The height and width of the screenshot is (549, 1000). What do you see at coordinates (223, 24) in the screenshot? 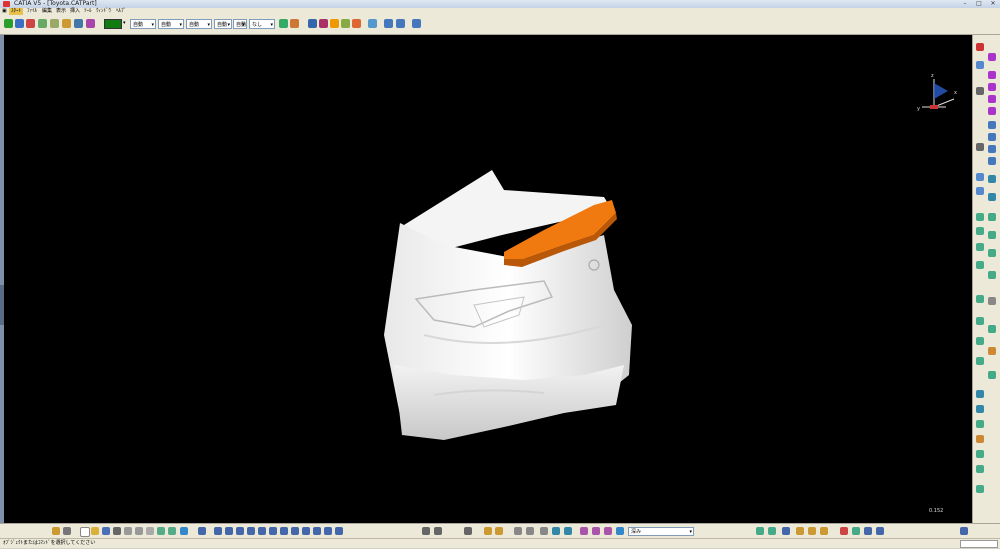
I see `point-select: 自動 ▾` at bounding box center [223, 24].